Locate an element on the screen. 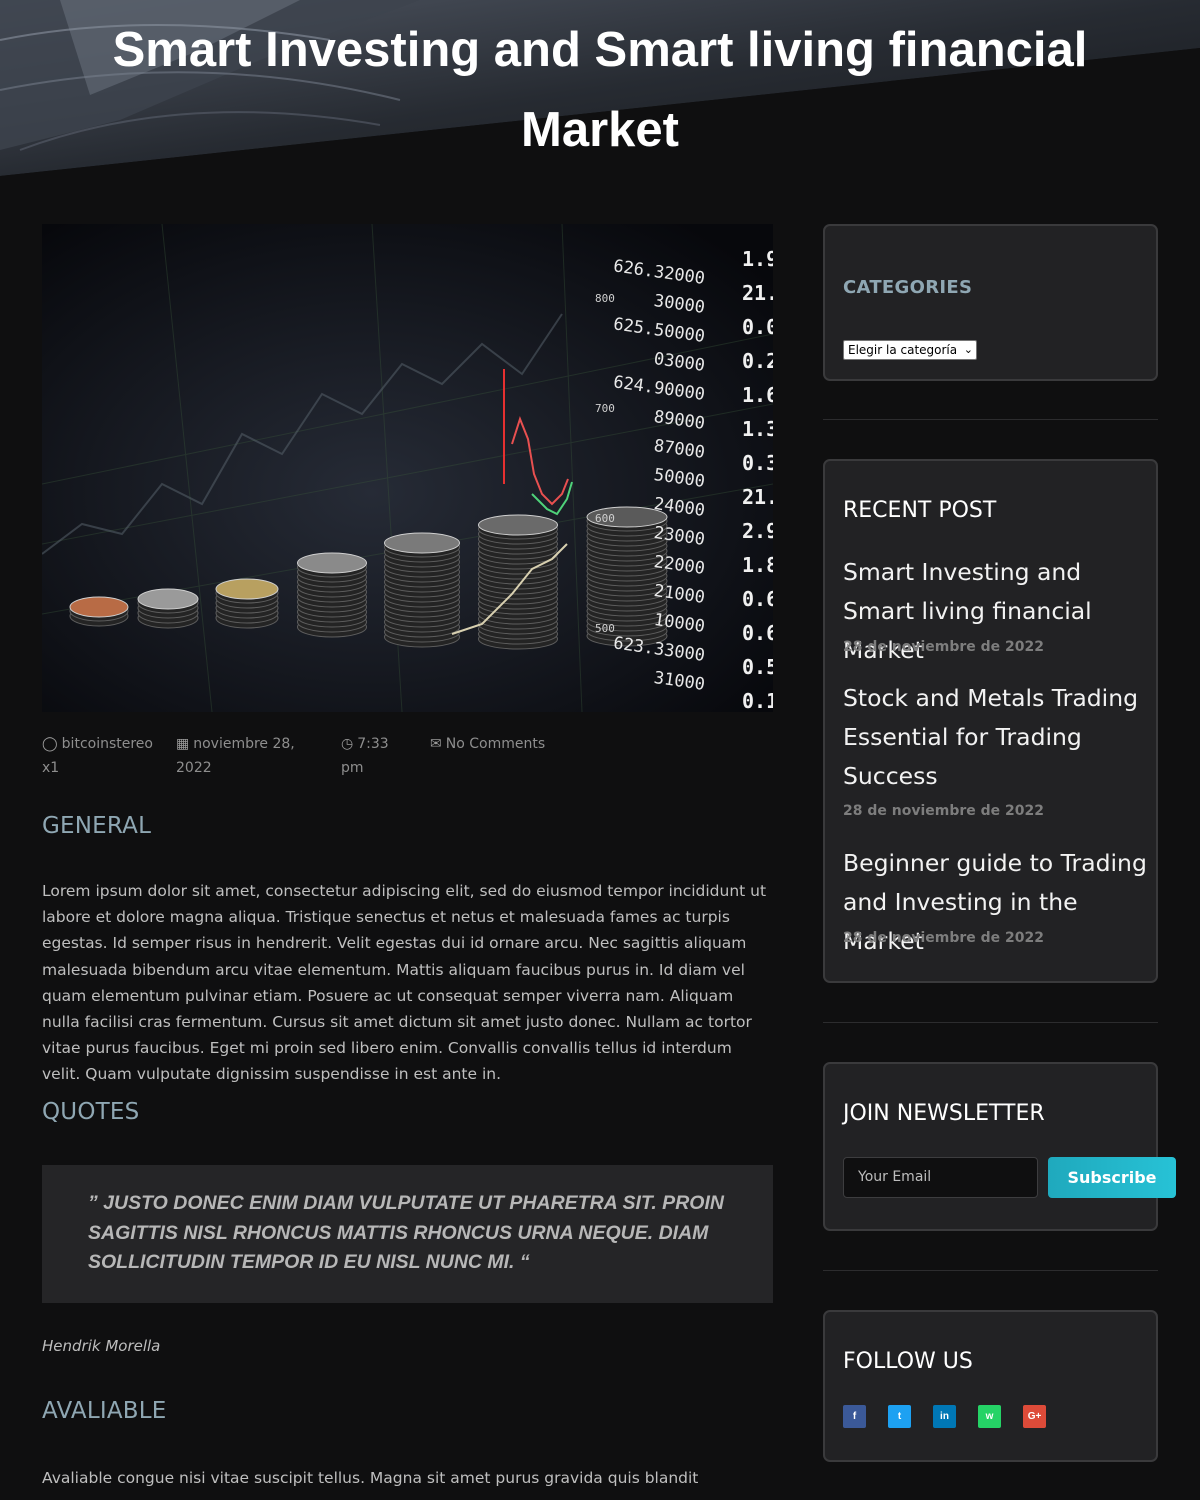  twitter-icon-glyph: t is located at coordinates (899, 1416).